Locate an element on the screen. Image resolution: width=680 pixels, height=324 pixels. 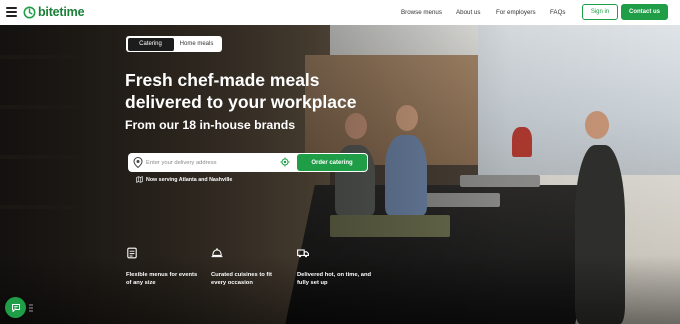
contact-us-button: Contact us is located at coordinates (644, 12).